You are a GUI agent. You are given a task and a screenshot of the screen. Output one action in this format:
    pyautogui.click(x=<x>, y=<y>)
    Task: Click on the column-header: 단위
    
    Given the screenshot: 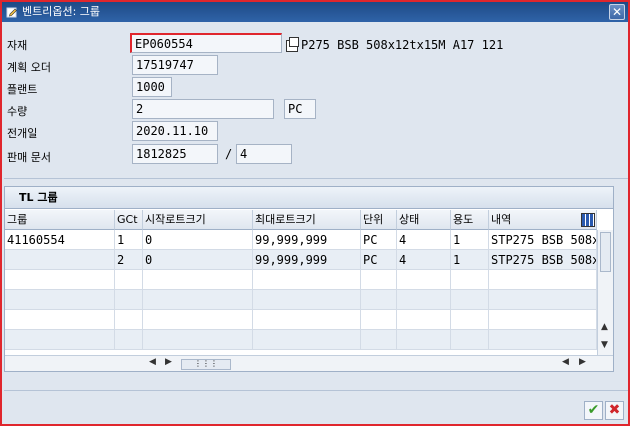 What is the action you would take?
    pyautogui.click(x=379, y=220)
    